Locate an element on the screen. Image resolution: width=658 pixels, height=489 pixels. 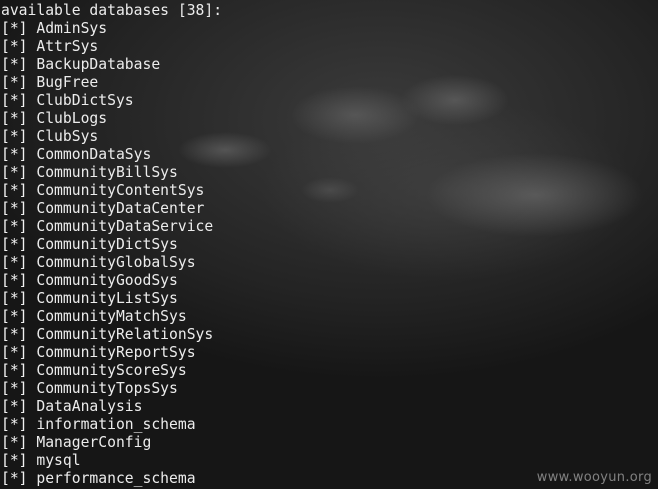
database-name: CommunityMatchSys is located at coordinates (111, 316).